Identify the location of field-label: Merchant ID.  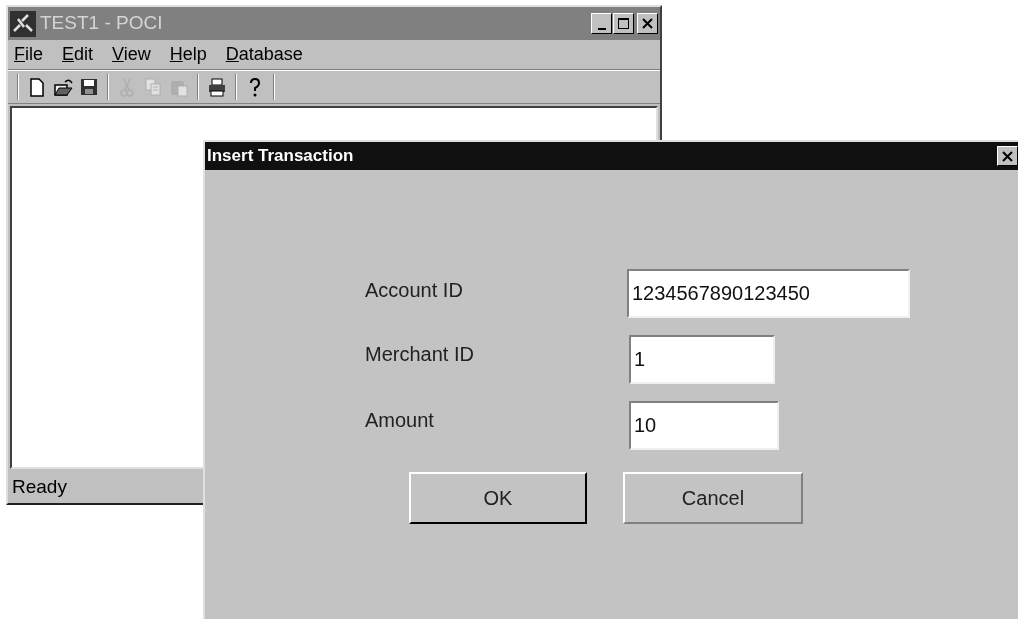
(420, 354).